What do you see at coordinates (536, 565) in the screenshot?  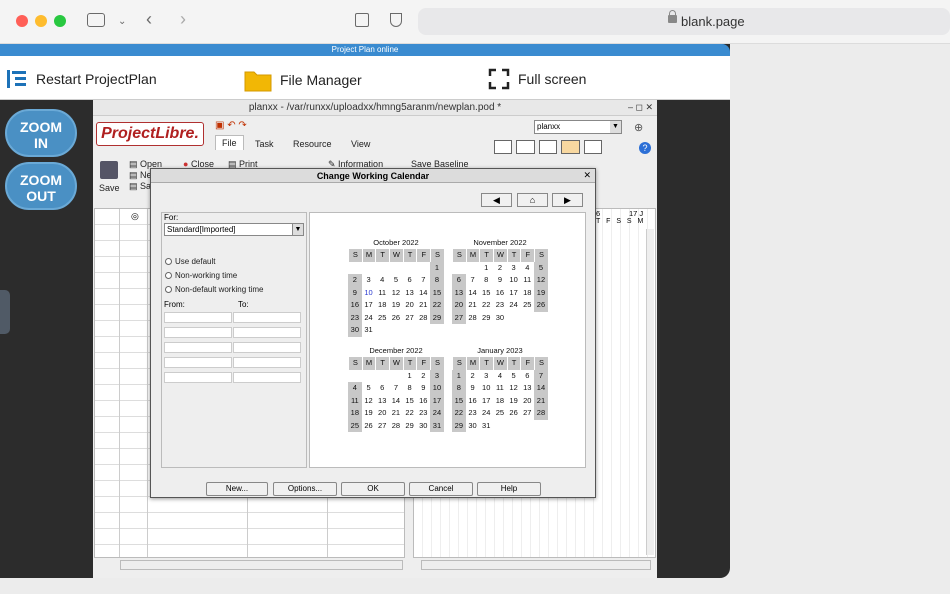 I see `gantt-hscroll` at bounding box center [536, 565].